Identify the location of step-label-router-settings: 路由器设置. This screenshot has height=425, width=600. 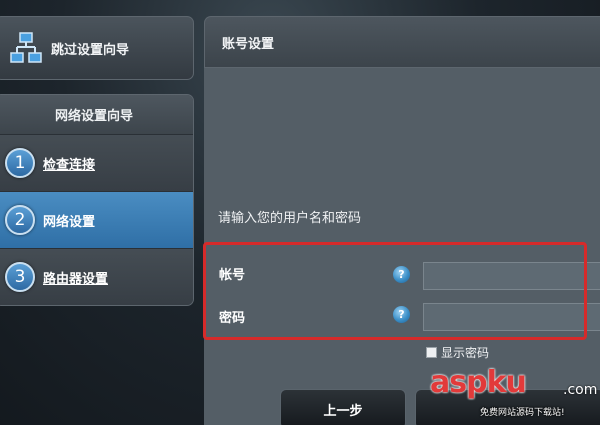
(76, 279).